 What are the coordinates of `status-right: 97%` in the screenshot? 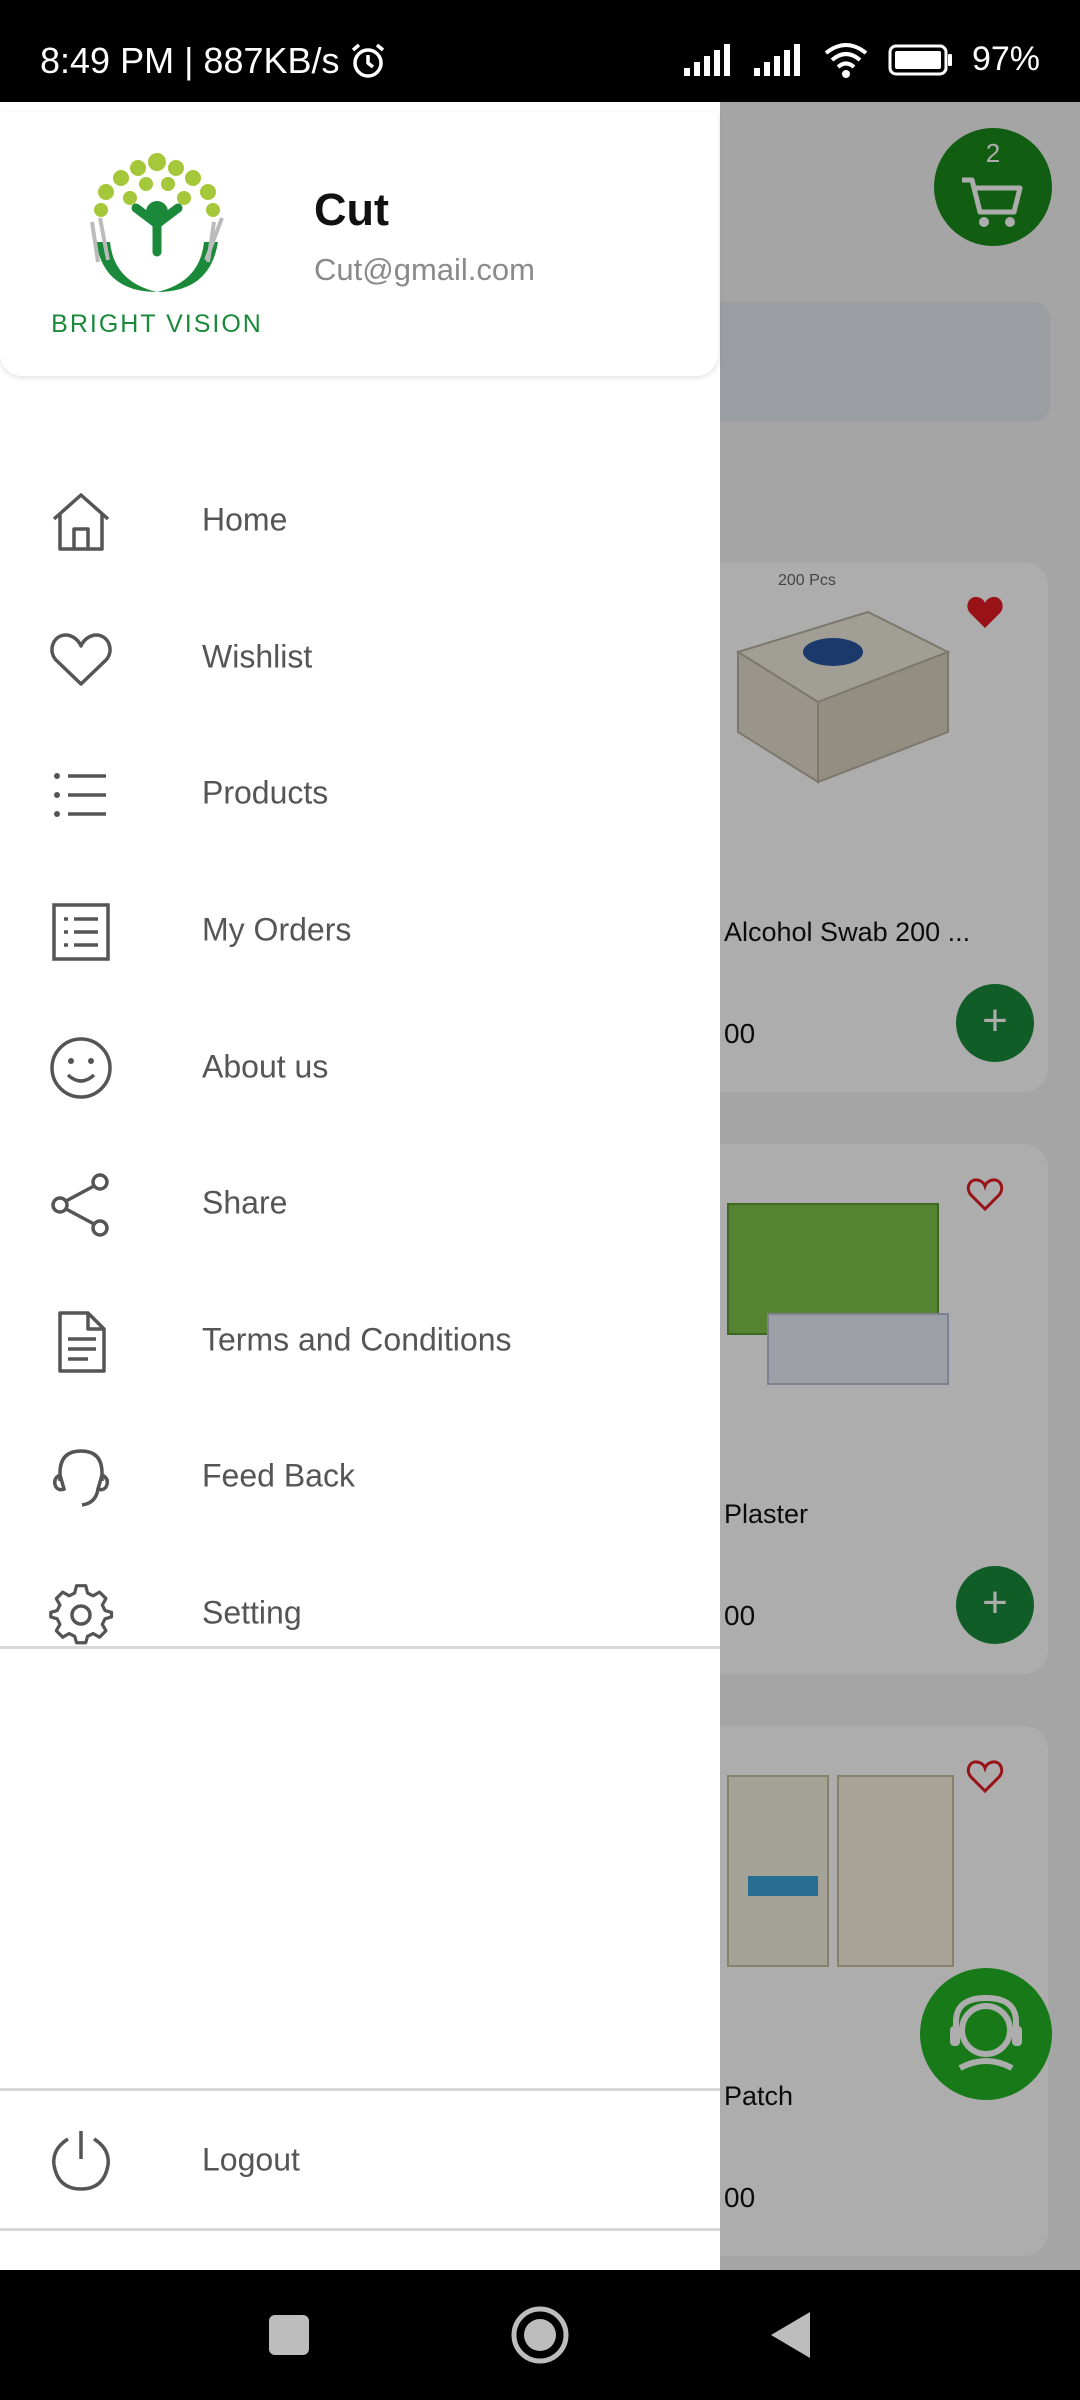 It's located at (861, 59).